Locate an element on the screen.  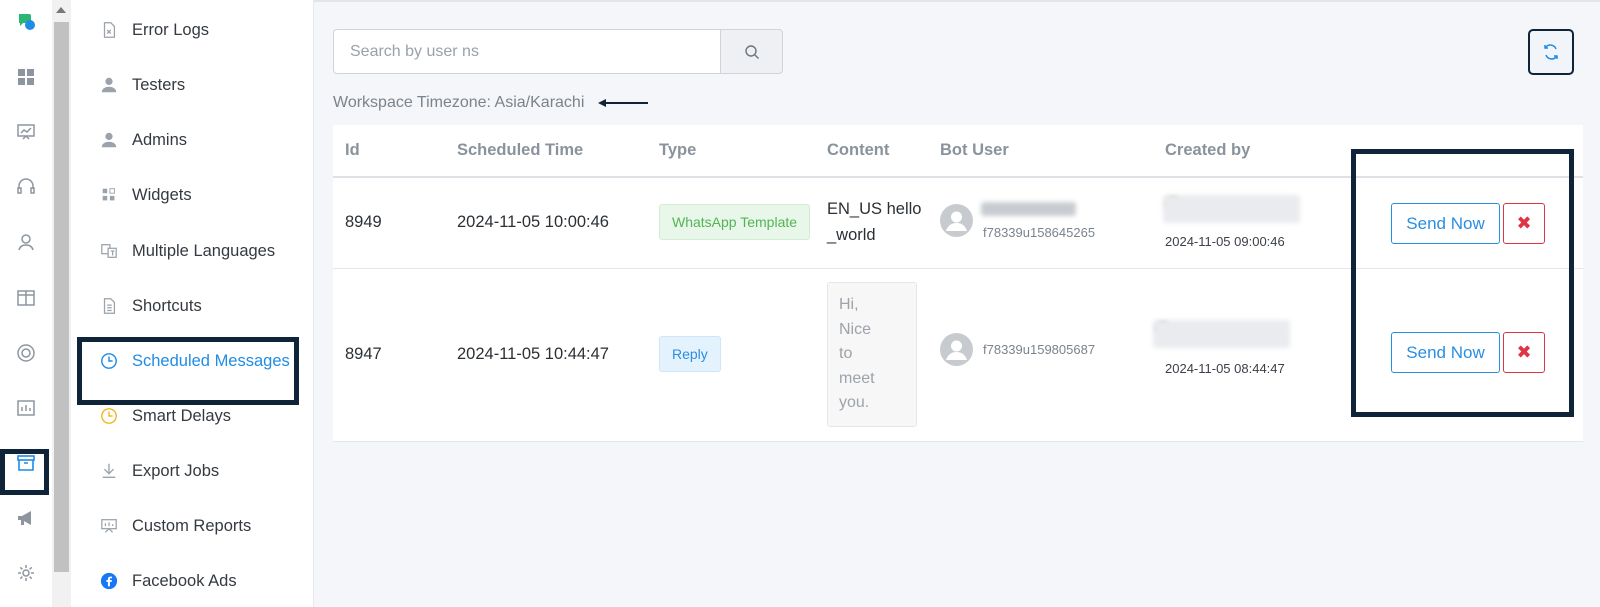
active-submenu-highlight is located at coordinates (188, 371).